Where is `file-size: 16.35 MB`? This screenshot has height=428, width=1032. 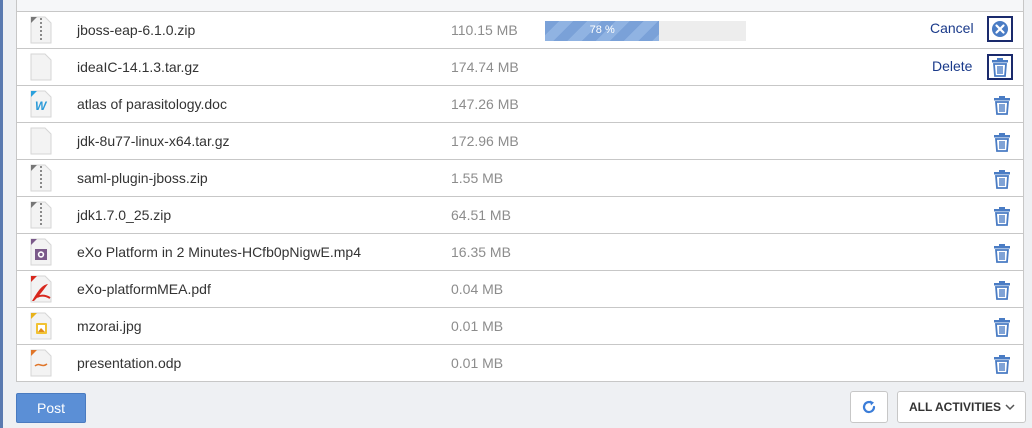 file-size: 16.35 MB is located at coordinates (481, 252).